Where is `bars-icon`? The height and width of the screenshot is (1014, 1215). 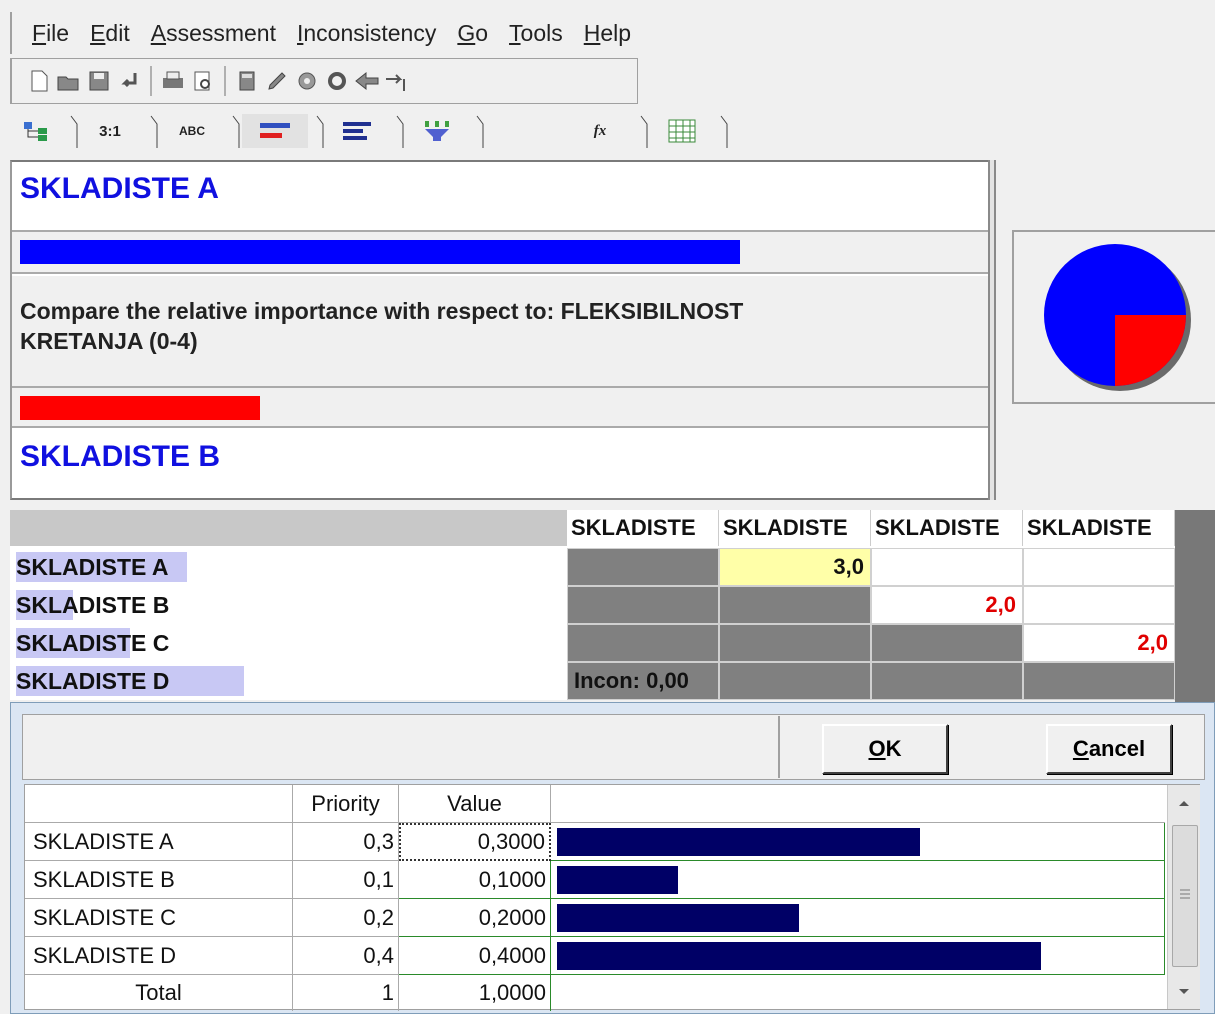 bars-icon is located at coordinates (357, 131).